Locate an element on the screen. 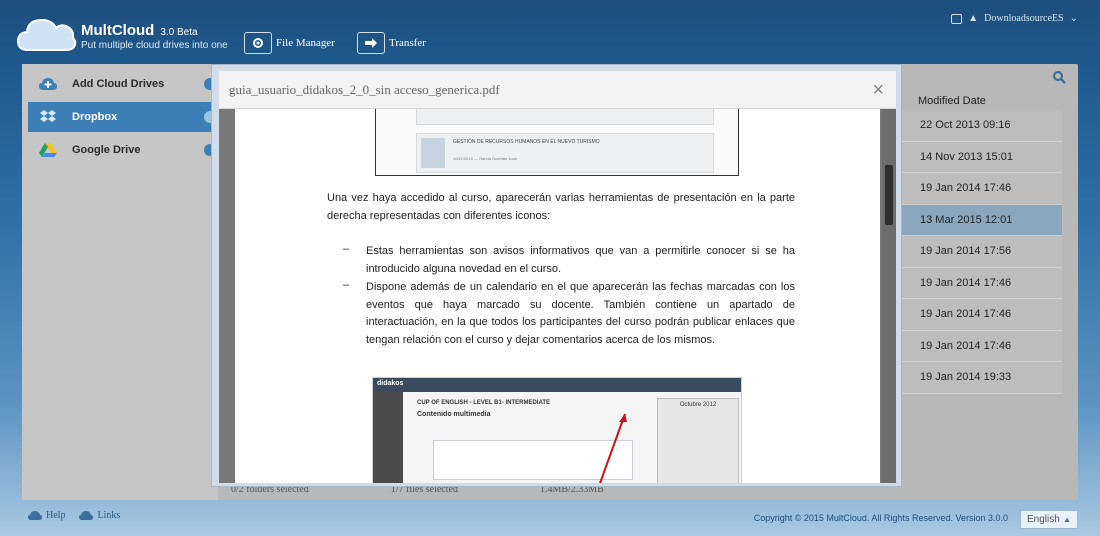 Image resolution: width=1100 pixels, height=536 pixels. links-cloud-icon is located at coordinates (86, 515).